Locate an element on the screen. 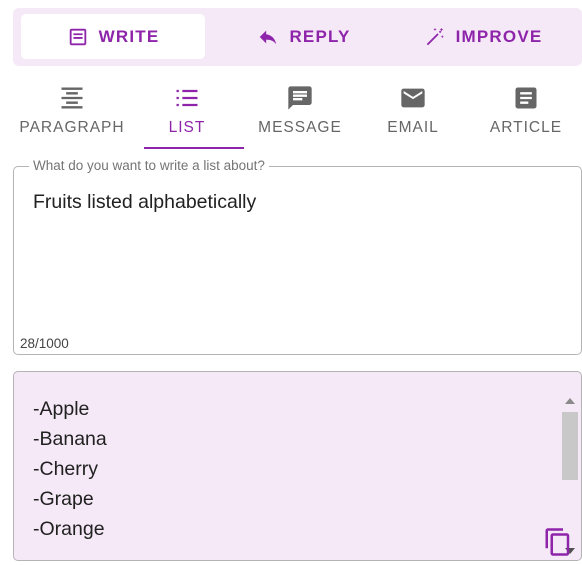 The image size is (582, 565). output-list-item: -Cherry is located at coordinates (66, 469).